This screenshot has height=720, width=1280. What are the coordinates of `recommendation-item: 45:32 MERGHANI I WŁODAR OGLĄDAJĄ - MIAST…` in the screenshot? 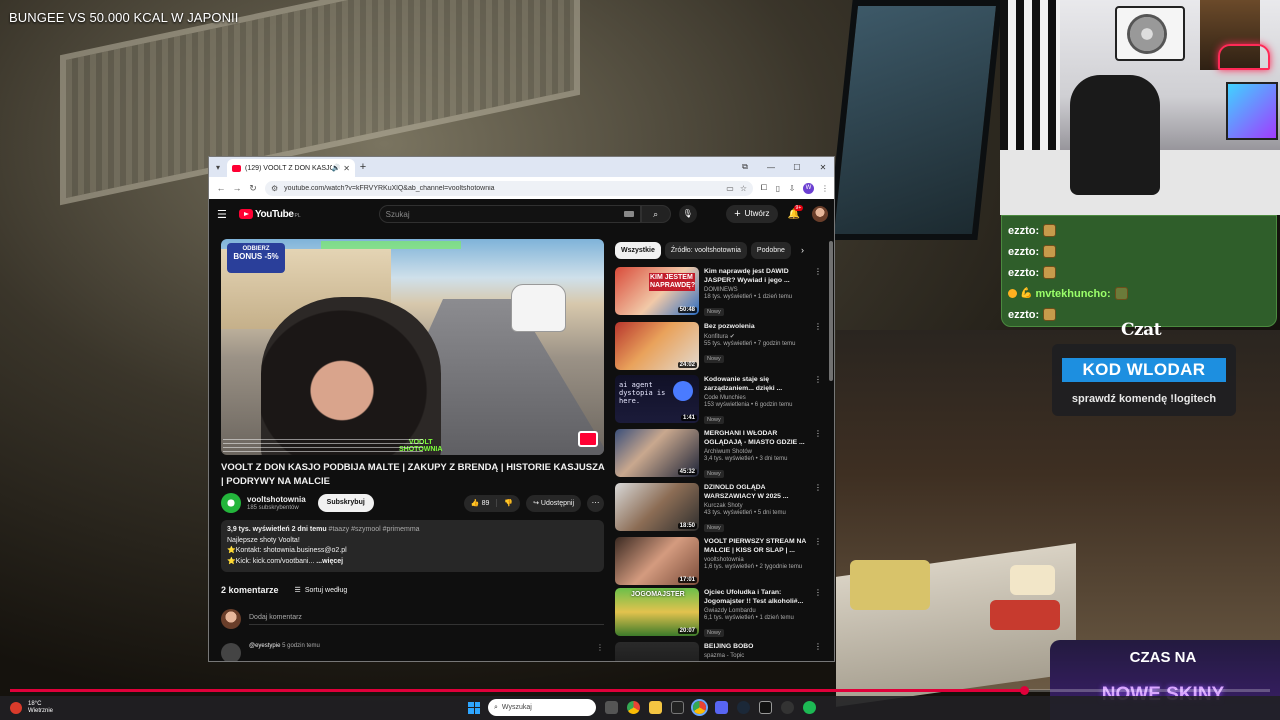 It's located at (720, 454).